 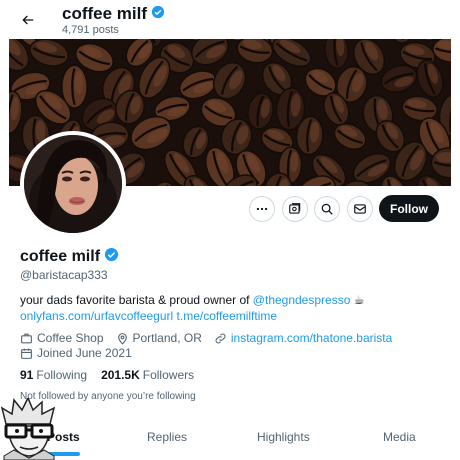 What do you see at coordinates (311, 338) in the screenshot?
I see `website-link: instagram.com/thatone.barista` at bounding box center [311, 338].